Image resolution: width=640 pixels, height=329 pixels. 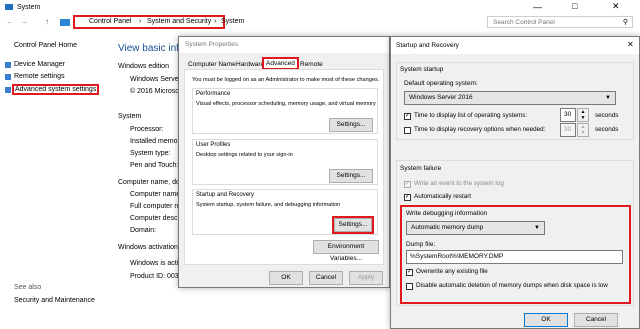 What do you see at coordinates (441, 97) in the screenshot?
I see `default-os-value: Windows Server 2016` at bounding box center [441, 97].